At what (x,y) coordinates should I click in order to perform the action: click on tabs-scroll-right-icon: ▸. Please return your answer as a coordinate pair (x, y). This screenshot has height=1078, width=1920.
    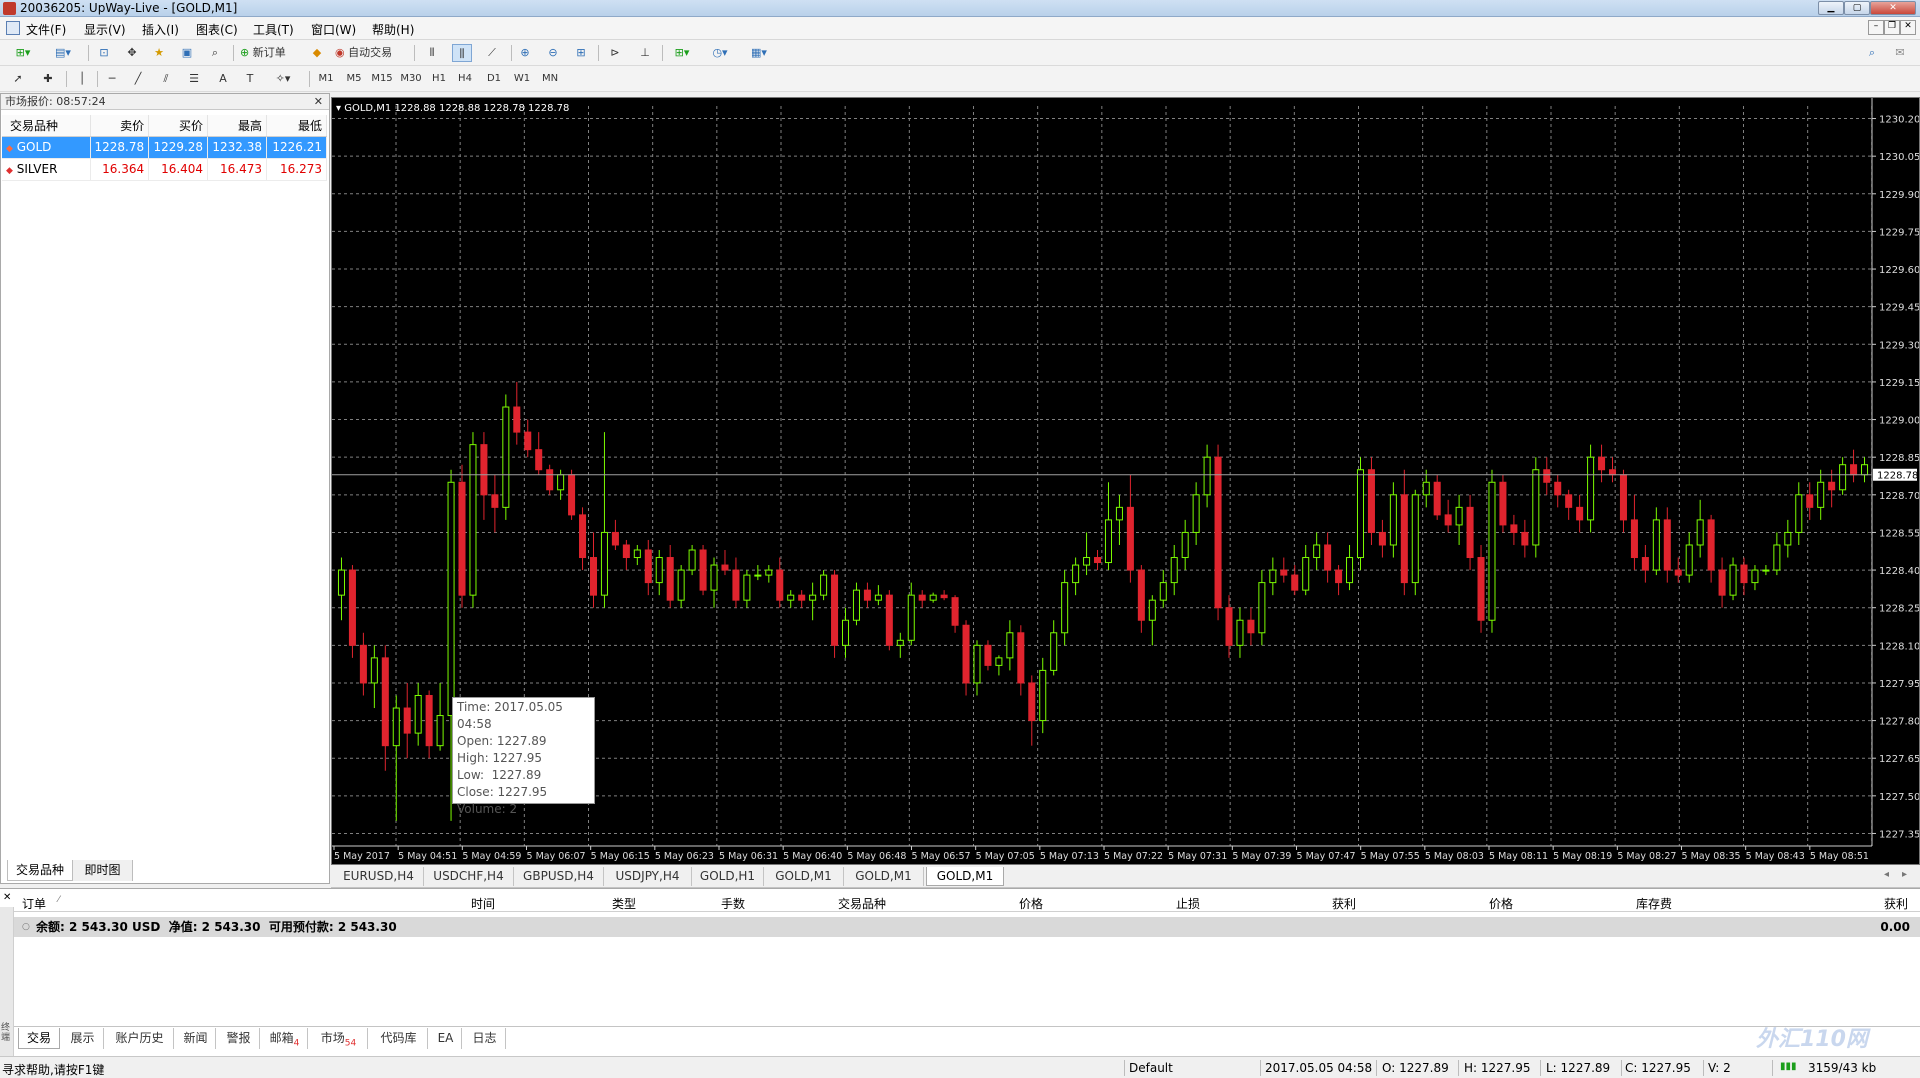
    Looking at the image, I should click on (1904, 874).